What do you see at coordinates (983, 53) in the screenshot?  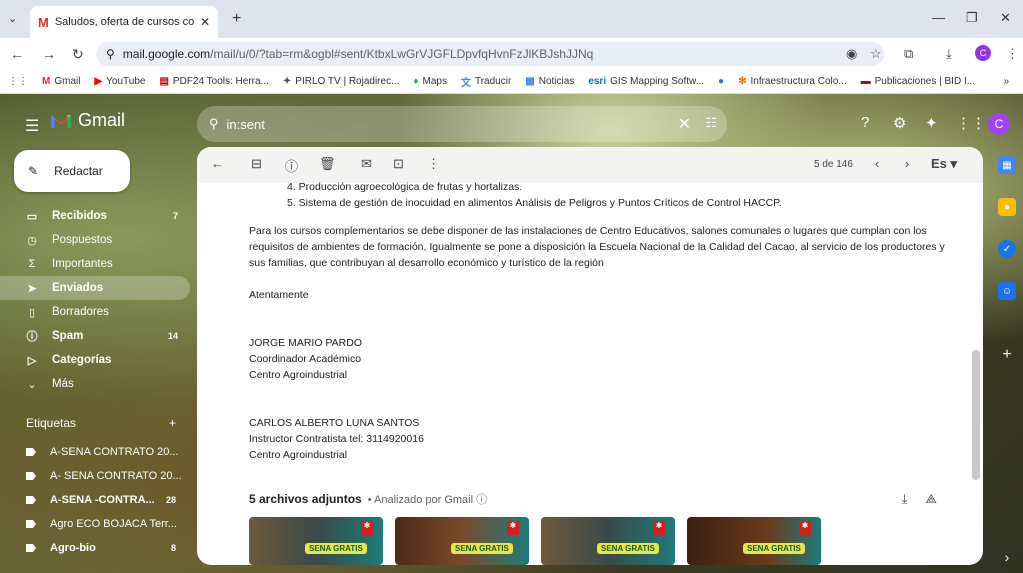 I see `browser-profile-avatar: C` at bounding box center [983, 53].